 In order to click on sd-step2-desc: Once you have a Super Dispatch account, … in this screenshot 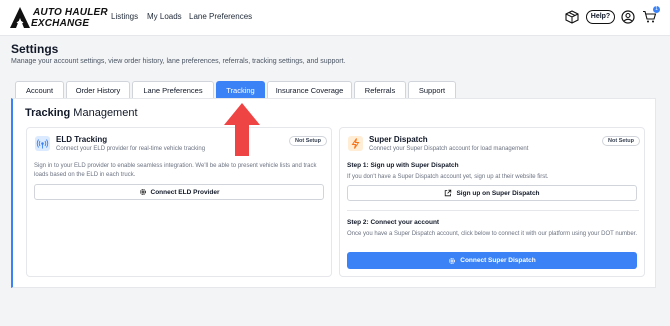, I will do `click(492, 234)`.